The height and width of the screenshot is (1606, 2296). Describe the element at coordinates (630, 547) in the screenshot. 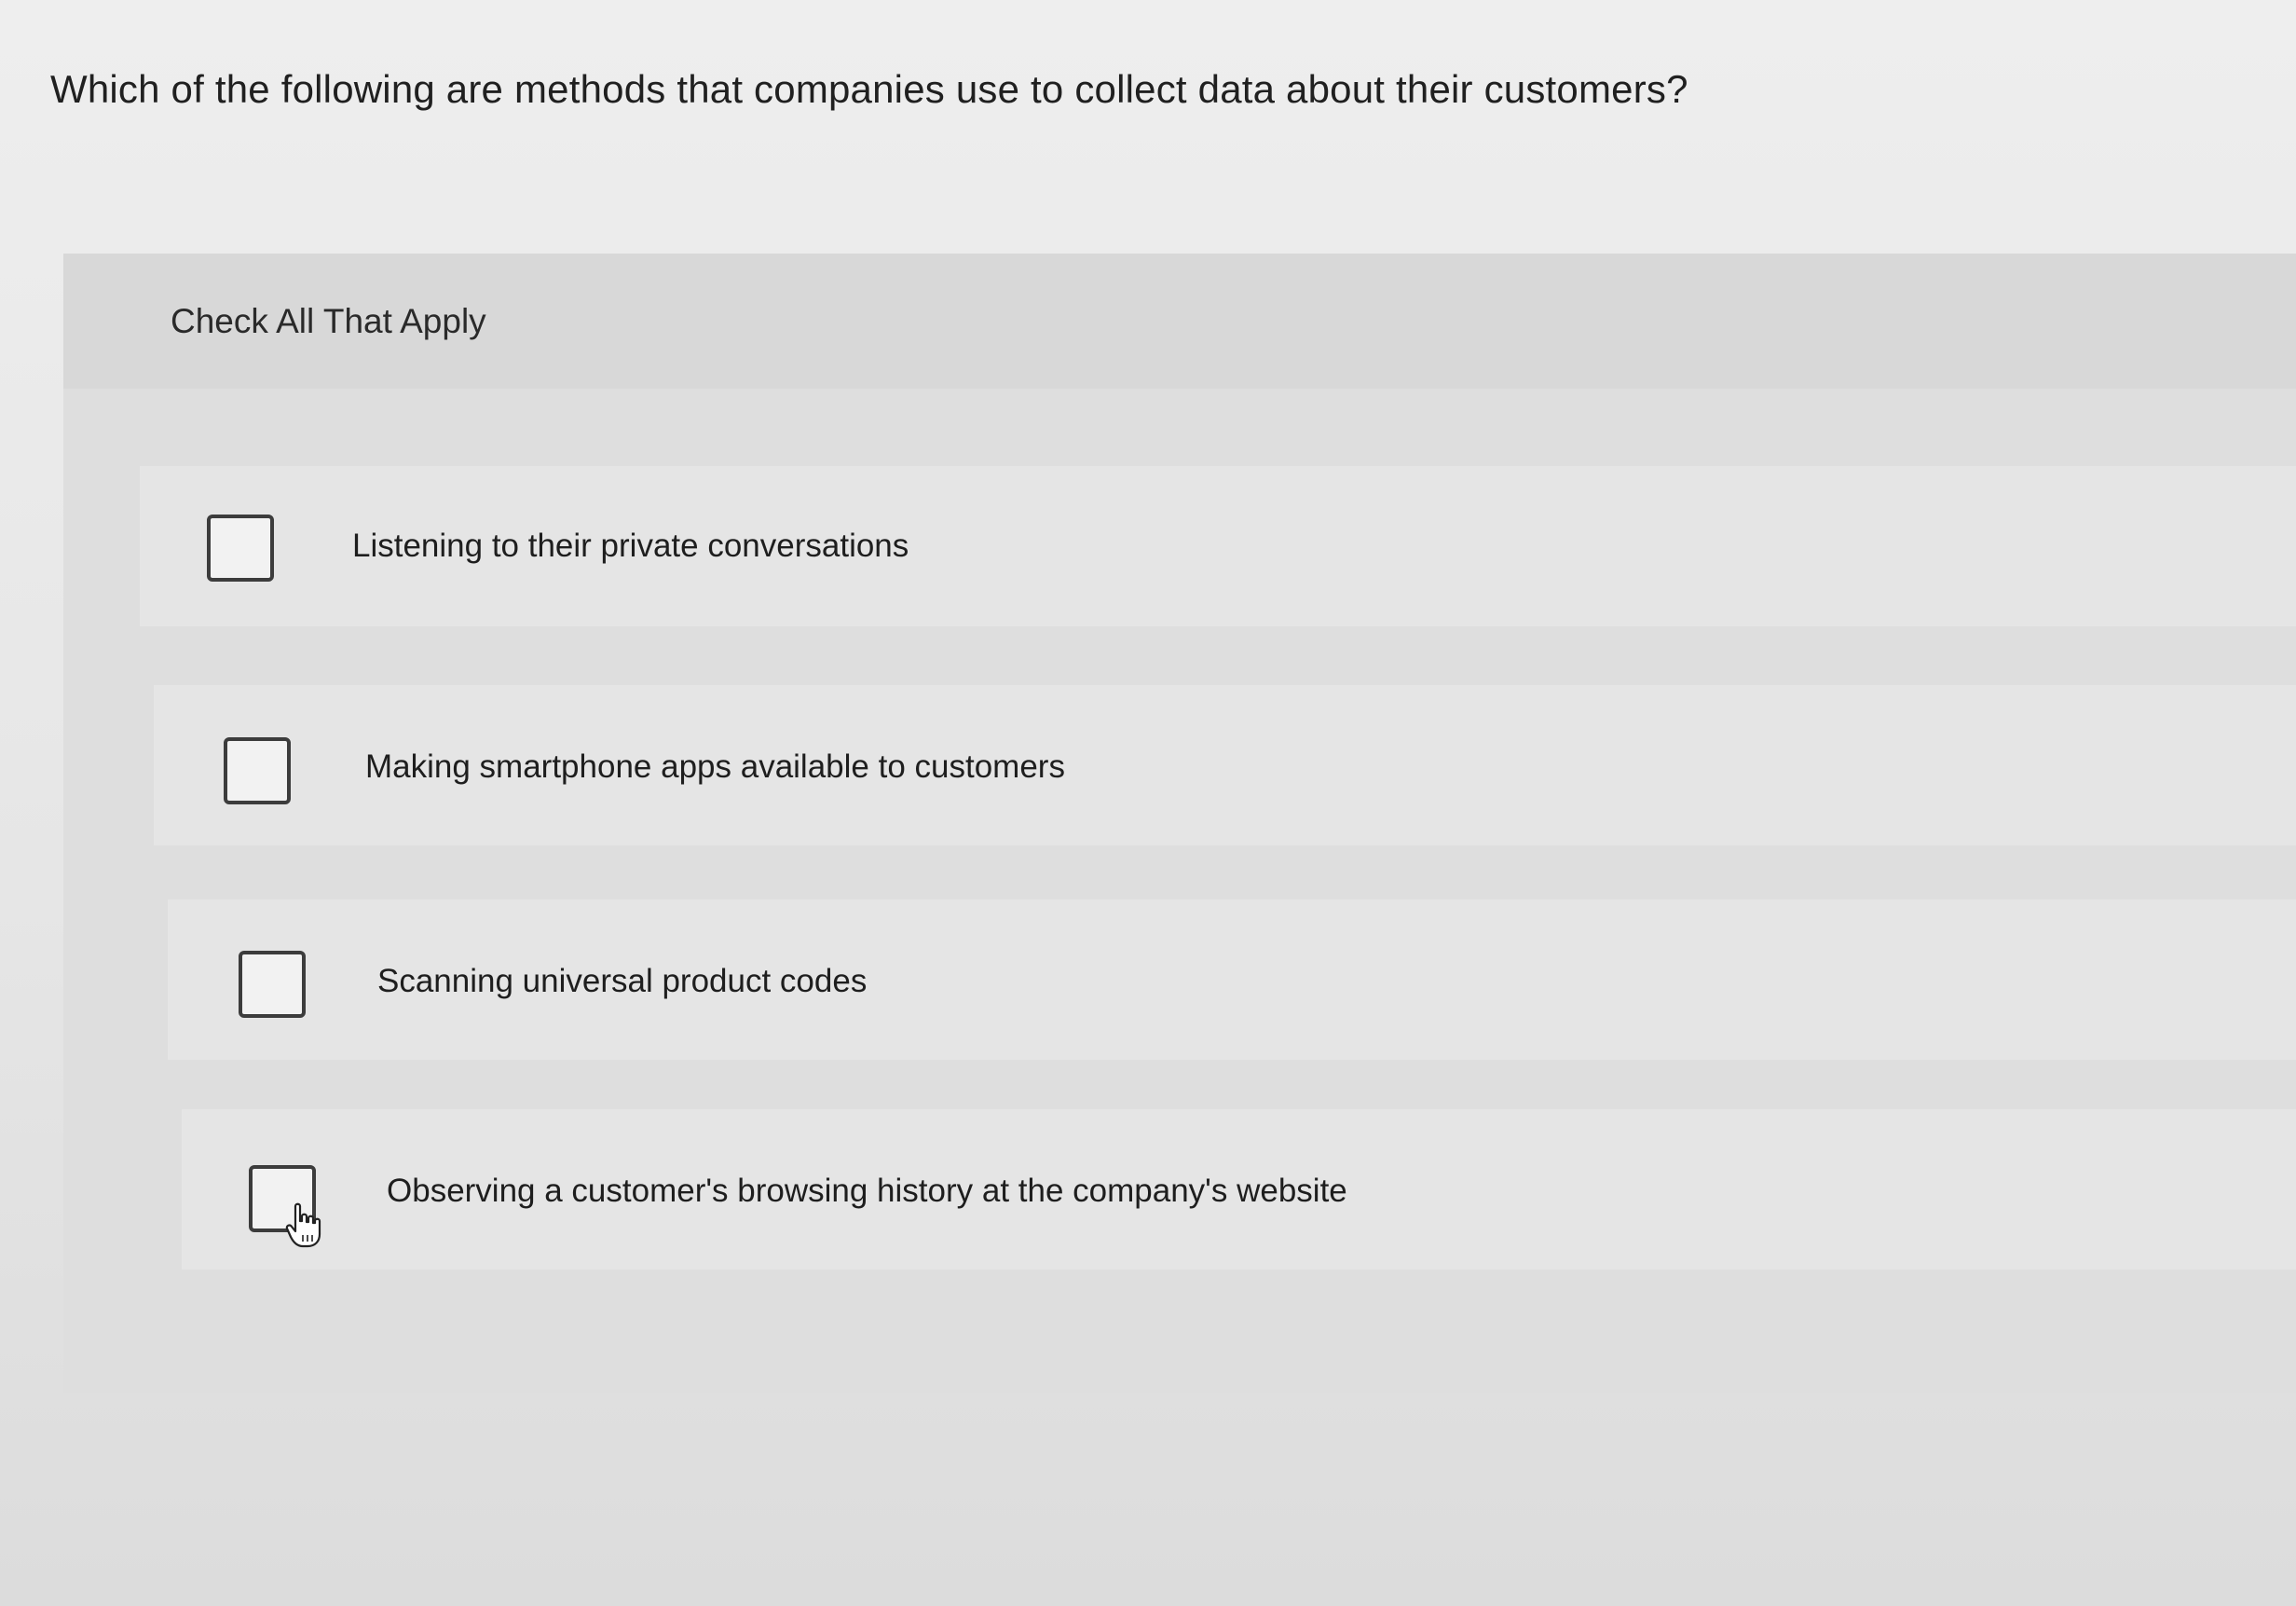

I see `option-label-1: Listening to their private conversations` at that location.